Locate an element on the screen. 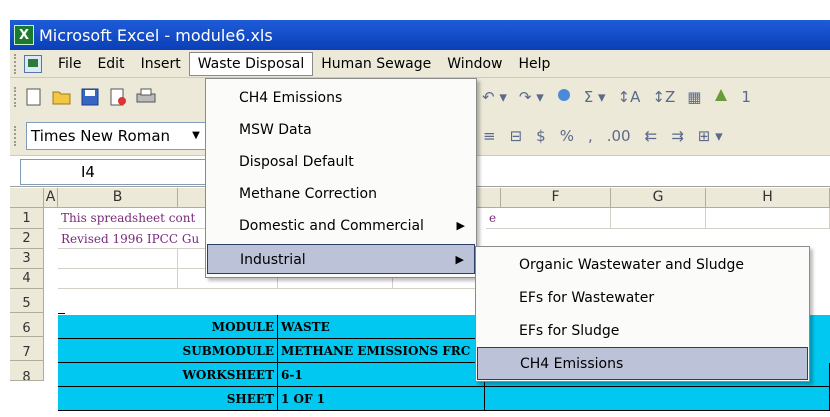 This screenshot has height=417, width=830. menu-item-ch4-emissions: CH4 Emissions is located at coordinates (341, 98).